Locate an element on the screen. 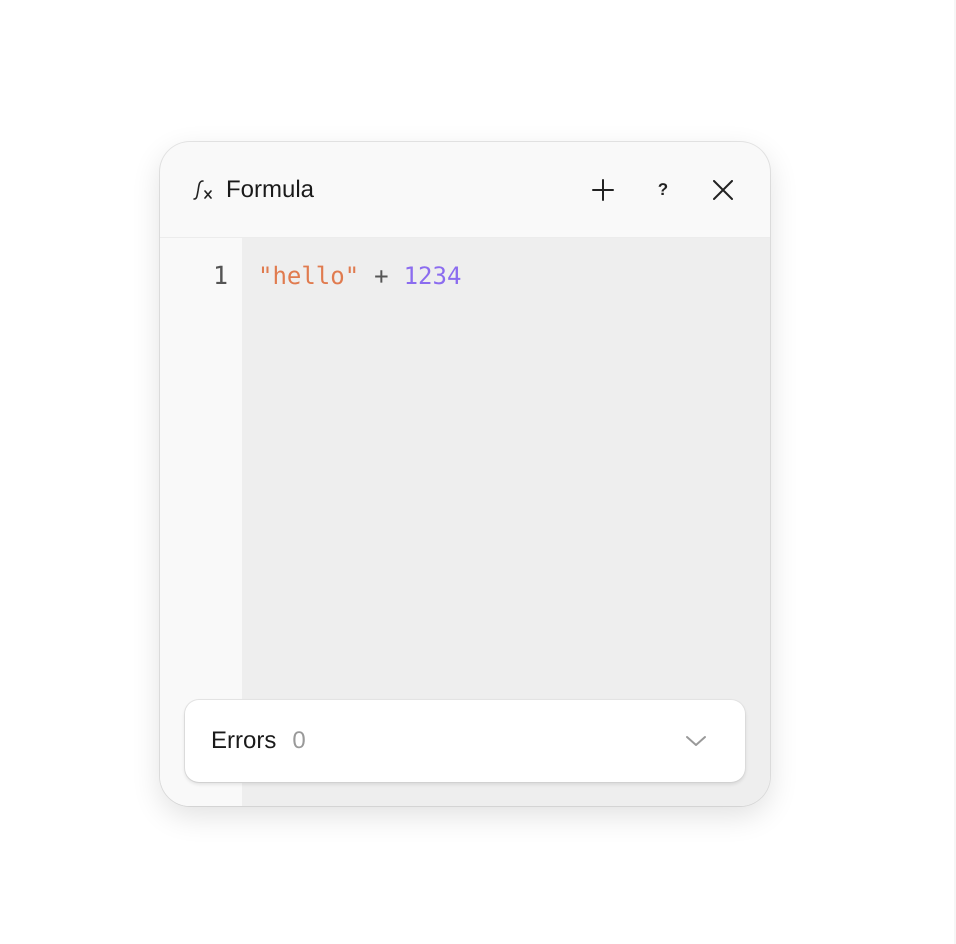 The image size is (956, 944). help-button: ? is located at coordinates (663, 189).